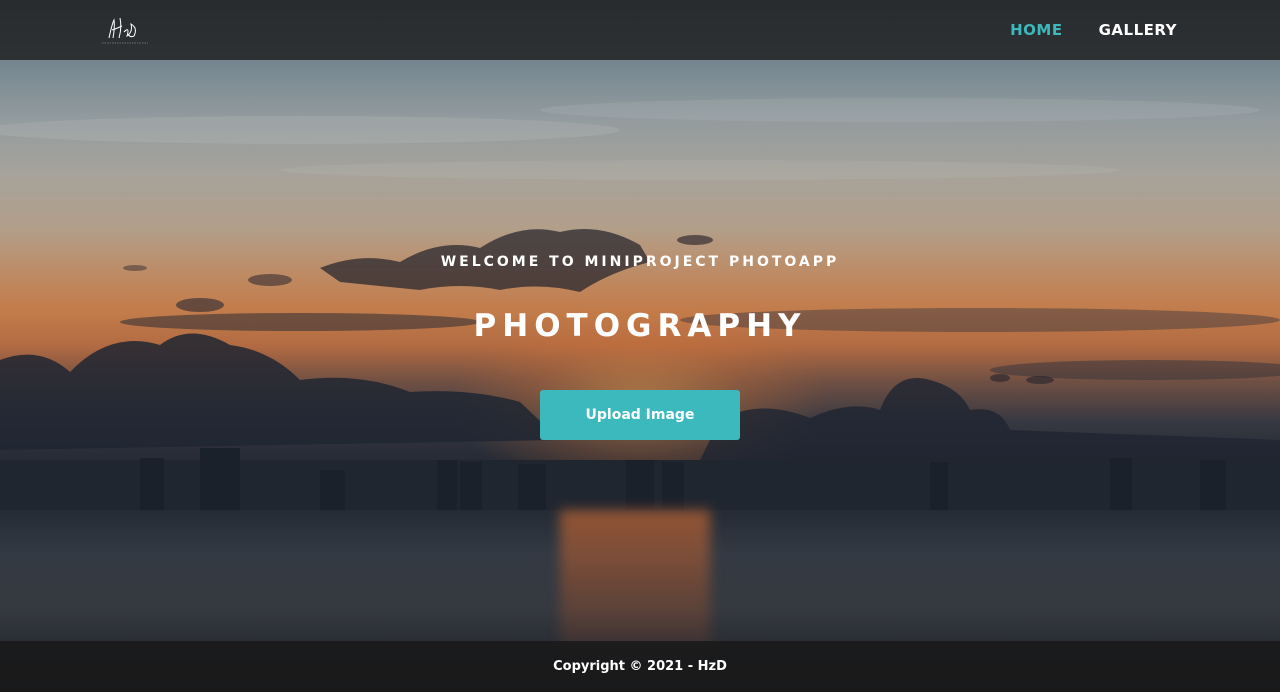 The image size is (1280, 692). I want to click on footer-copyright: Copyright © 2021 - HzD, so click(640, 666).